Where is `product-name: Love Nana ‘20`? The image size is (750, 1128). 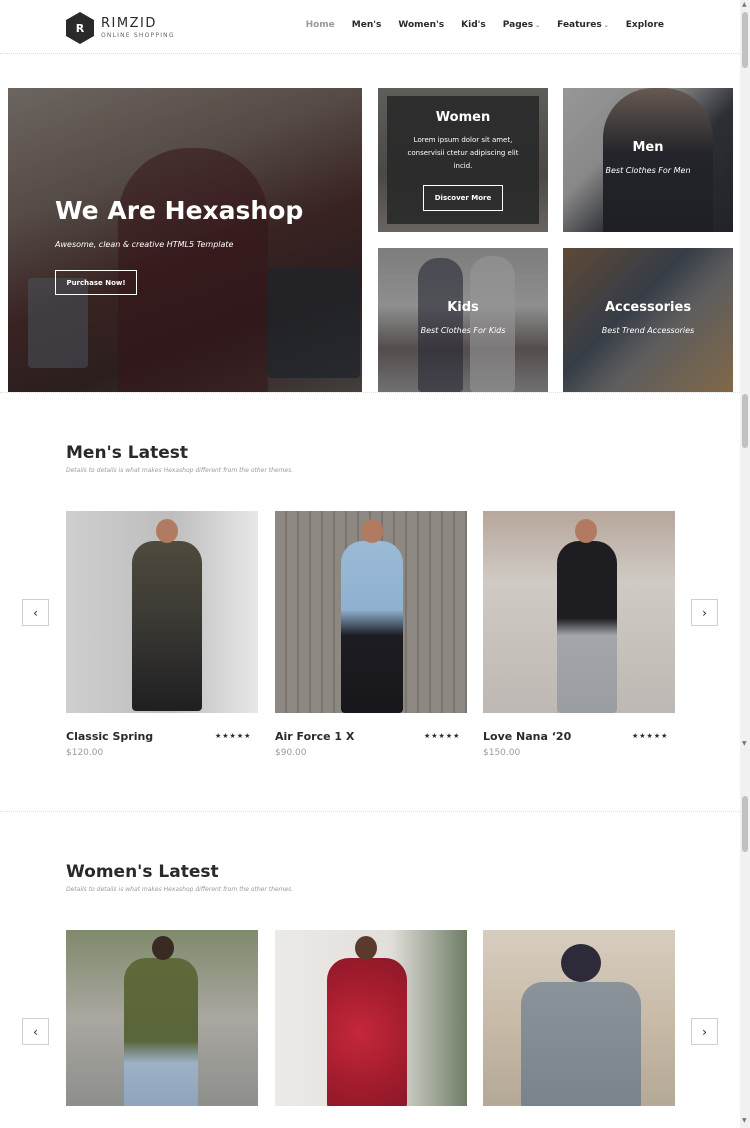 product-name: Love Nana ‘20 is located at coordinates (527, 736).